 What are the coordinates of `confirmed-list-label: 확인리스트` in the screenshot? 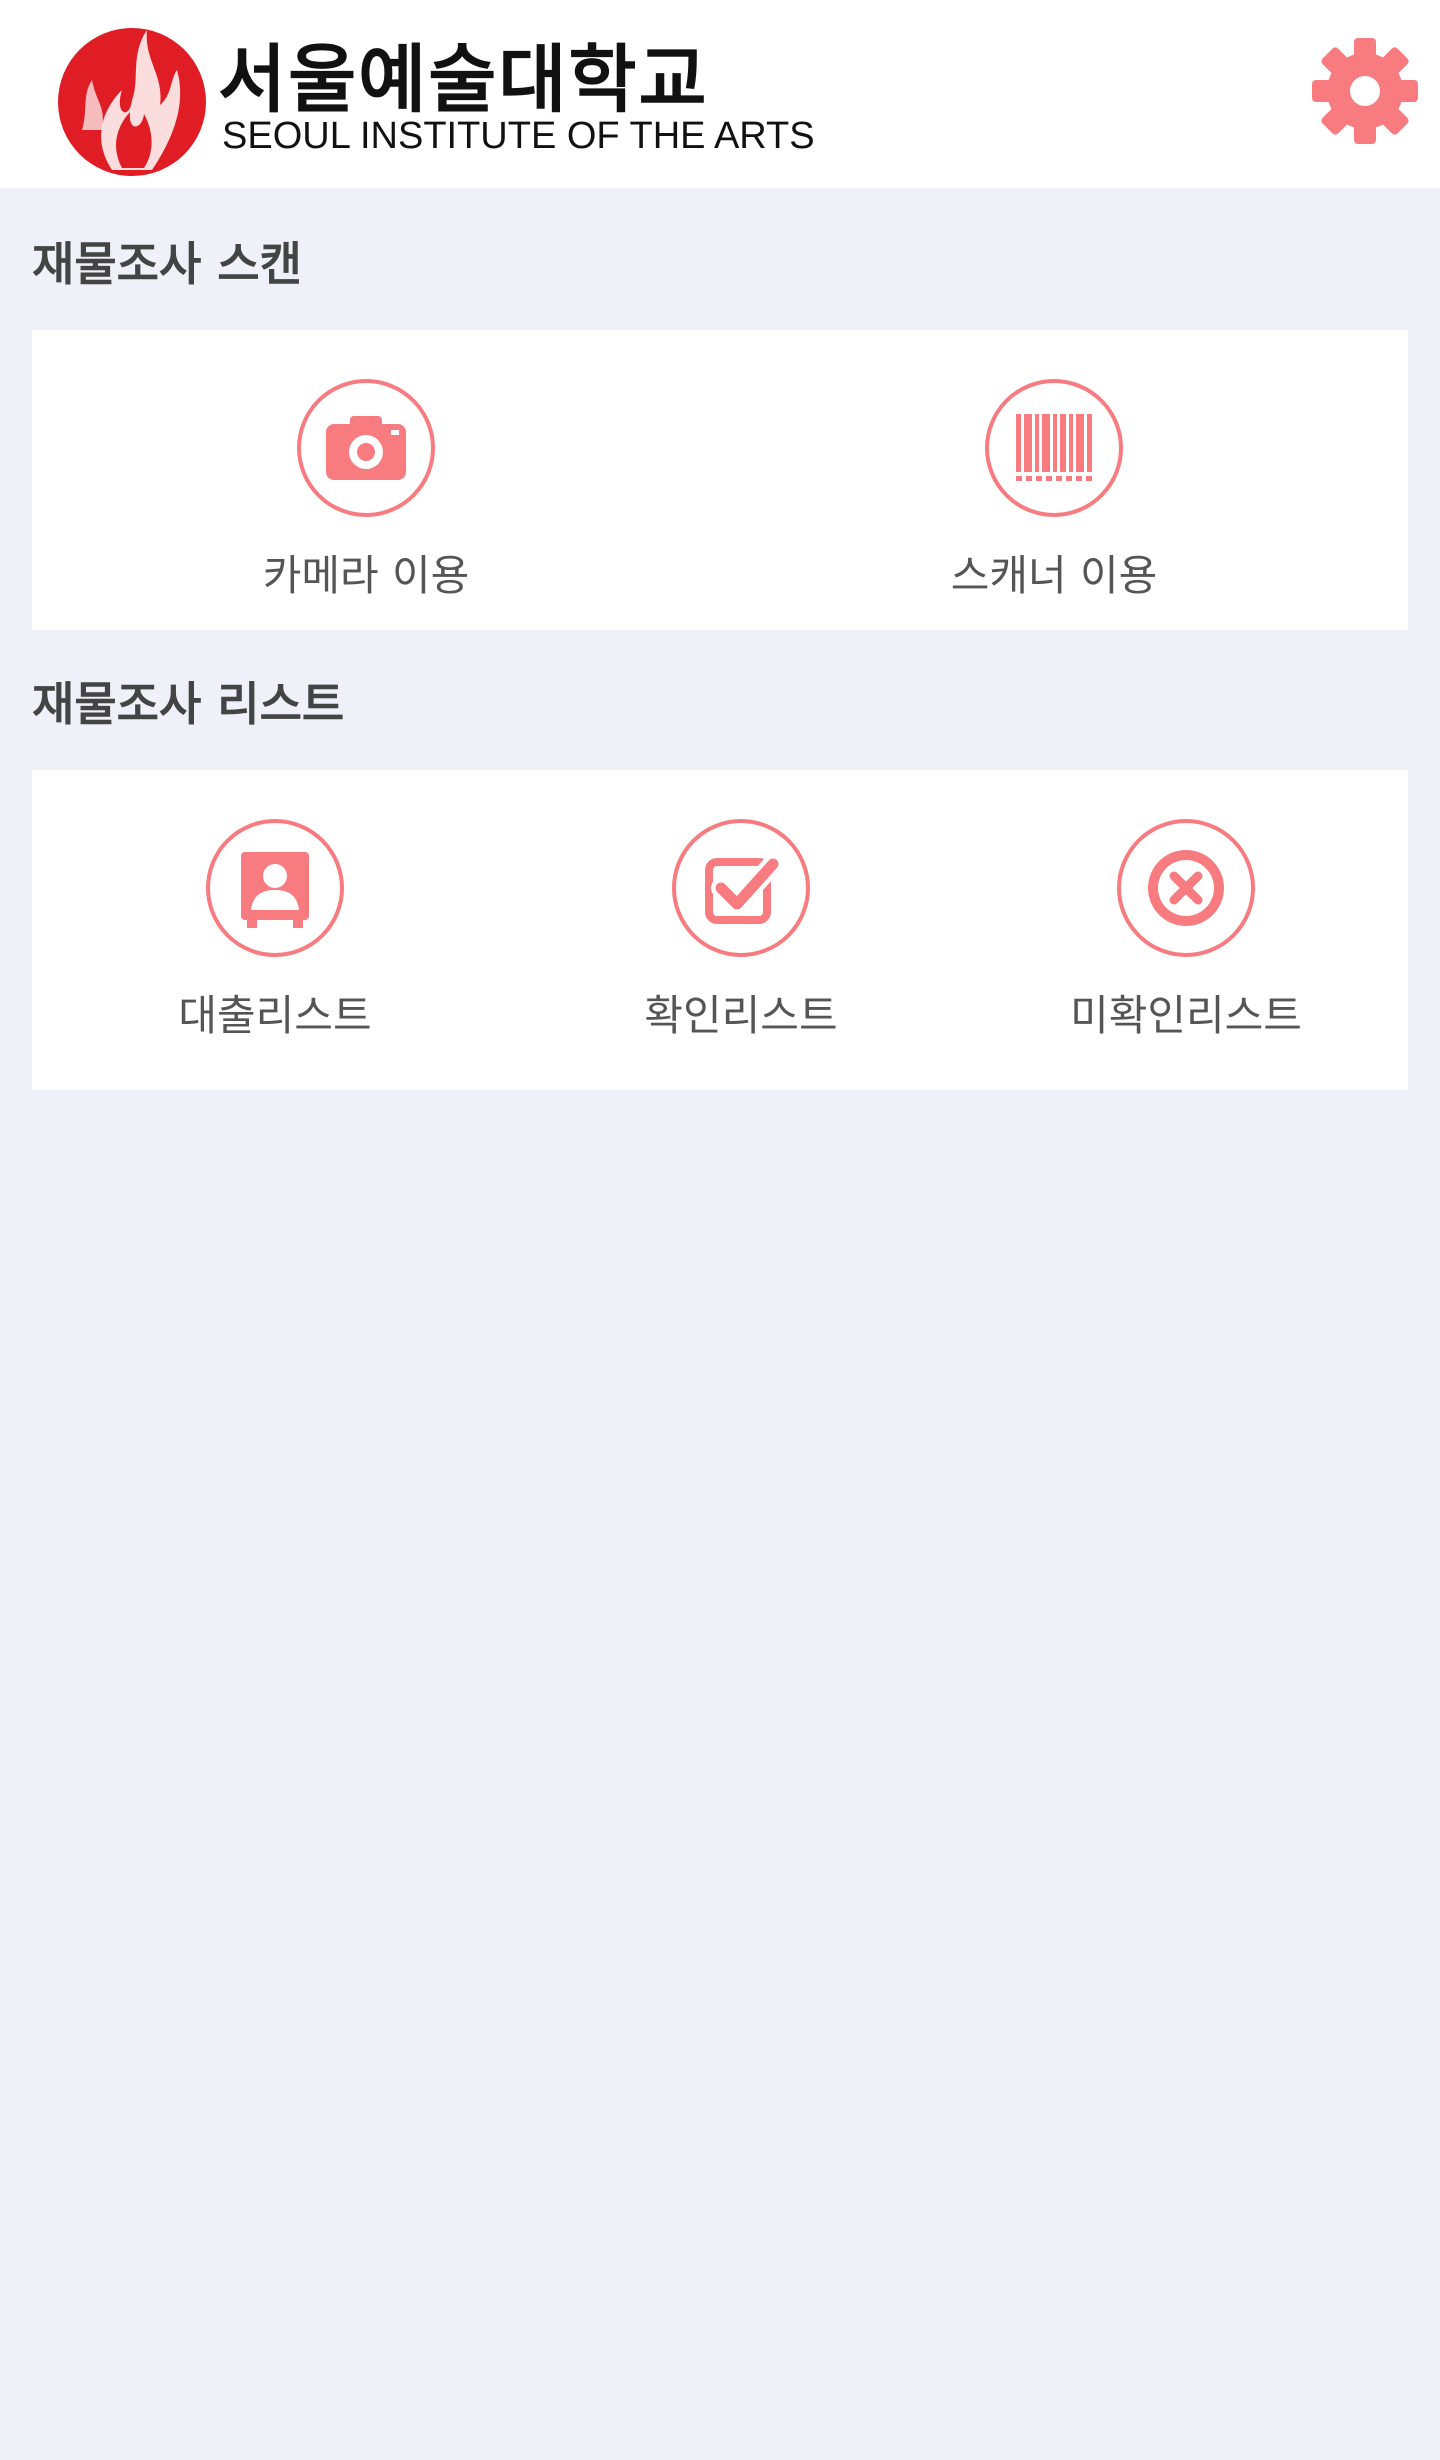 It's located at (741, 1015).